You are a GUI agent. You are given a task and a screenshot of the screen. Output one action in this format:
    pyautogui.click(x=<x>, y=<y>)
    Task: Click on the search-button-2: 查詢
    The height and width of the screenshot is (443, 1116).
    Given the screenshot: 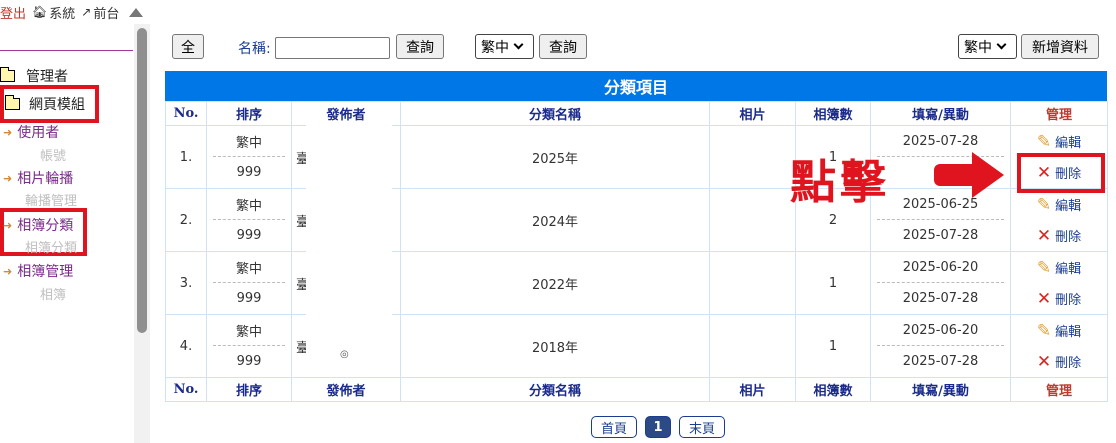 What is the action you would take?
    pyautogui.click(x=563, y=46)
    